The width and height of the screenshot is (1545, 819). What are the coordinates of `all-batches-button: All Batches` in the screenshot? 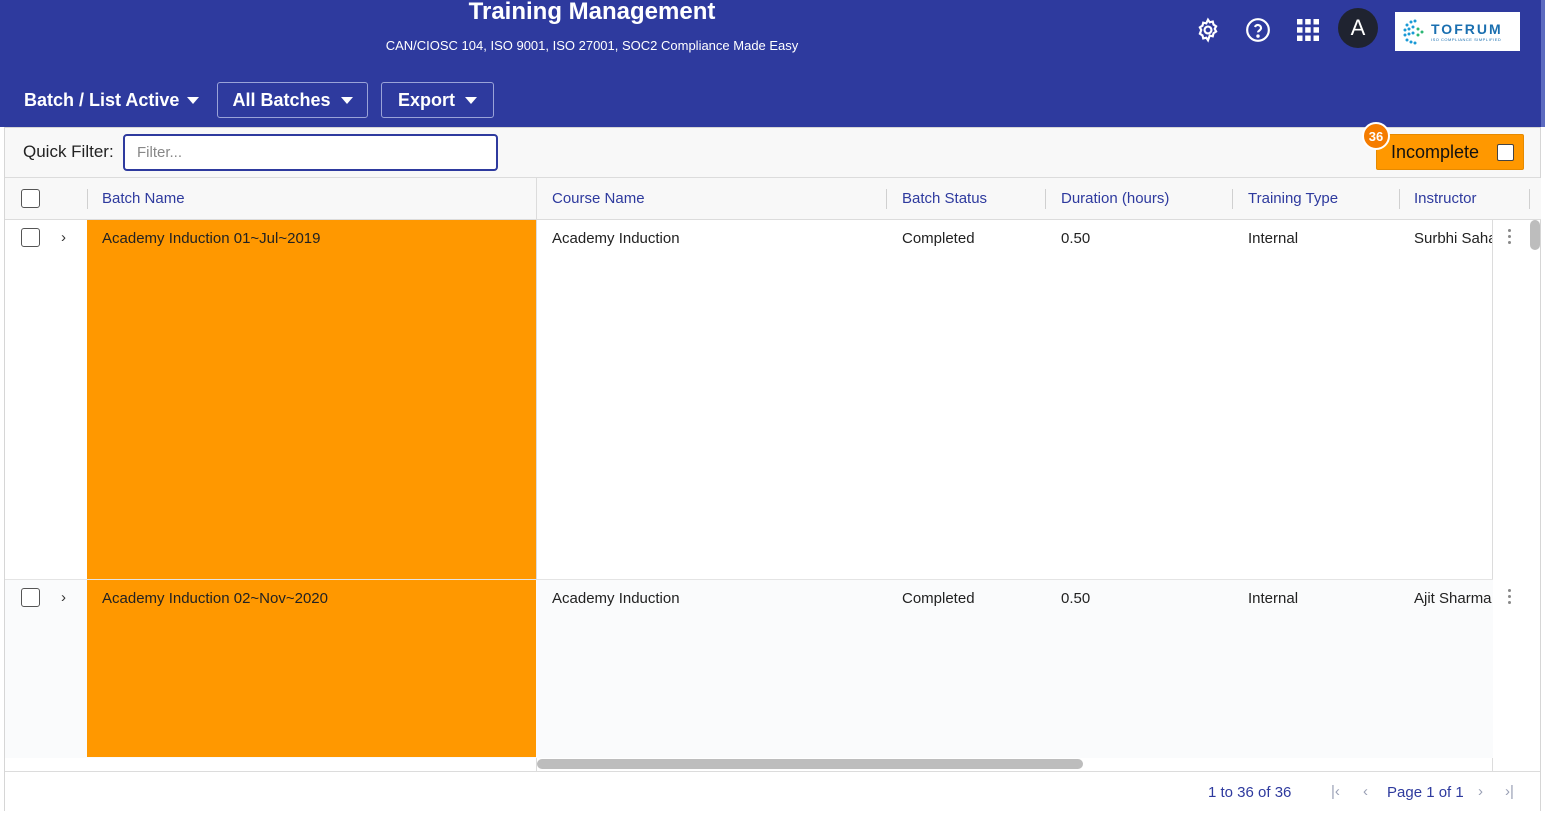 It's located at (292, 100).